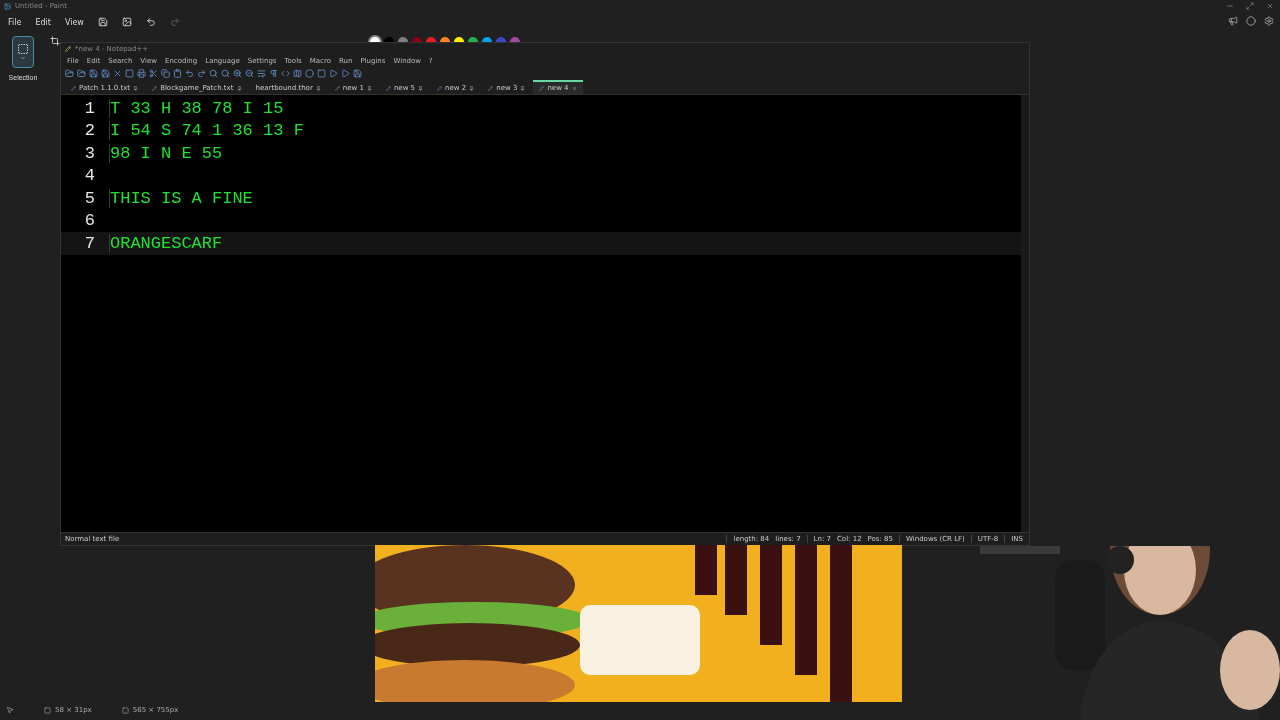  Describe the element at coordinates (1233, 21) in the screenshot. I see `megaphone-icon` at that location.